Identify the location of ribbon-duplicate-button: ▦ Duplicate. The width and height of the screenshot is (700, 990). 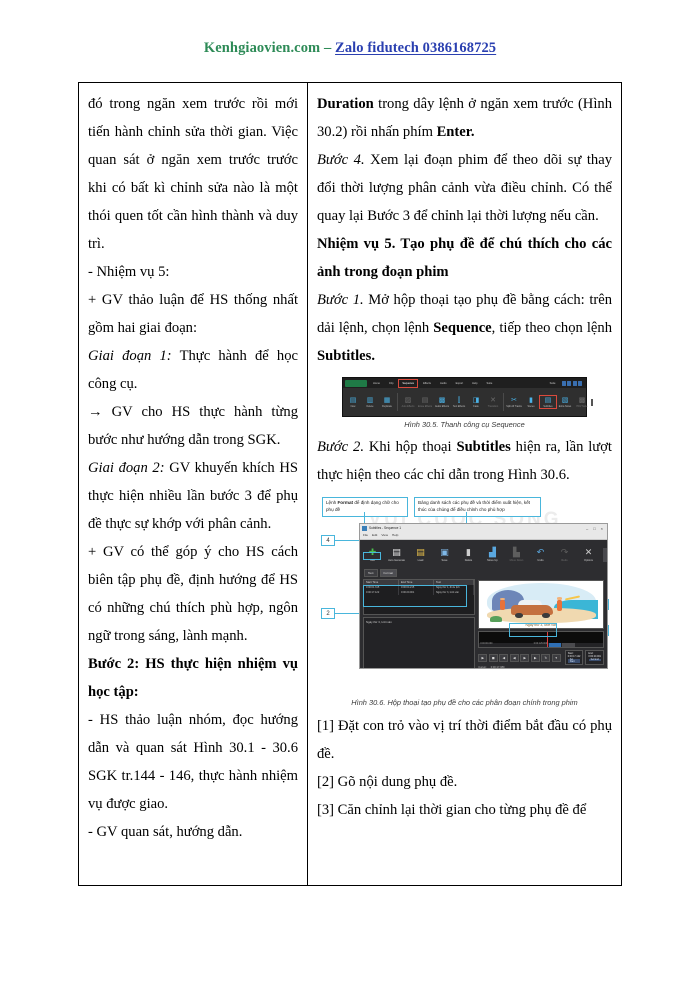
(387, 402).